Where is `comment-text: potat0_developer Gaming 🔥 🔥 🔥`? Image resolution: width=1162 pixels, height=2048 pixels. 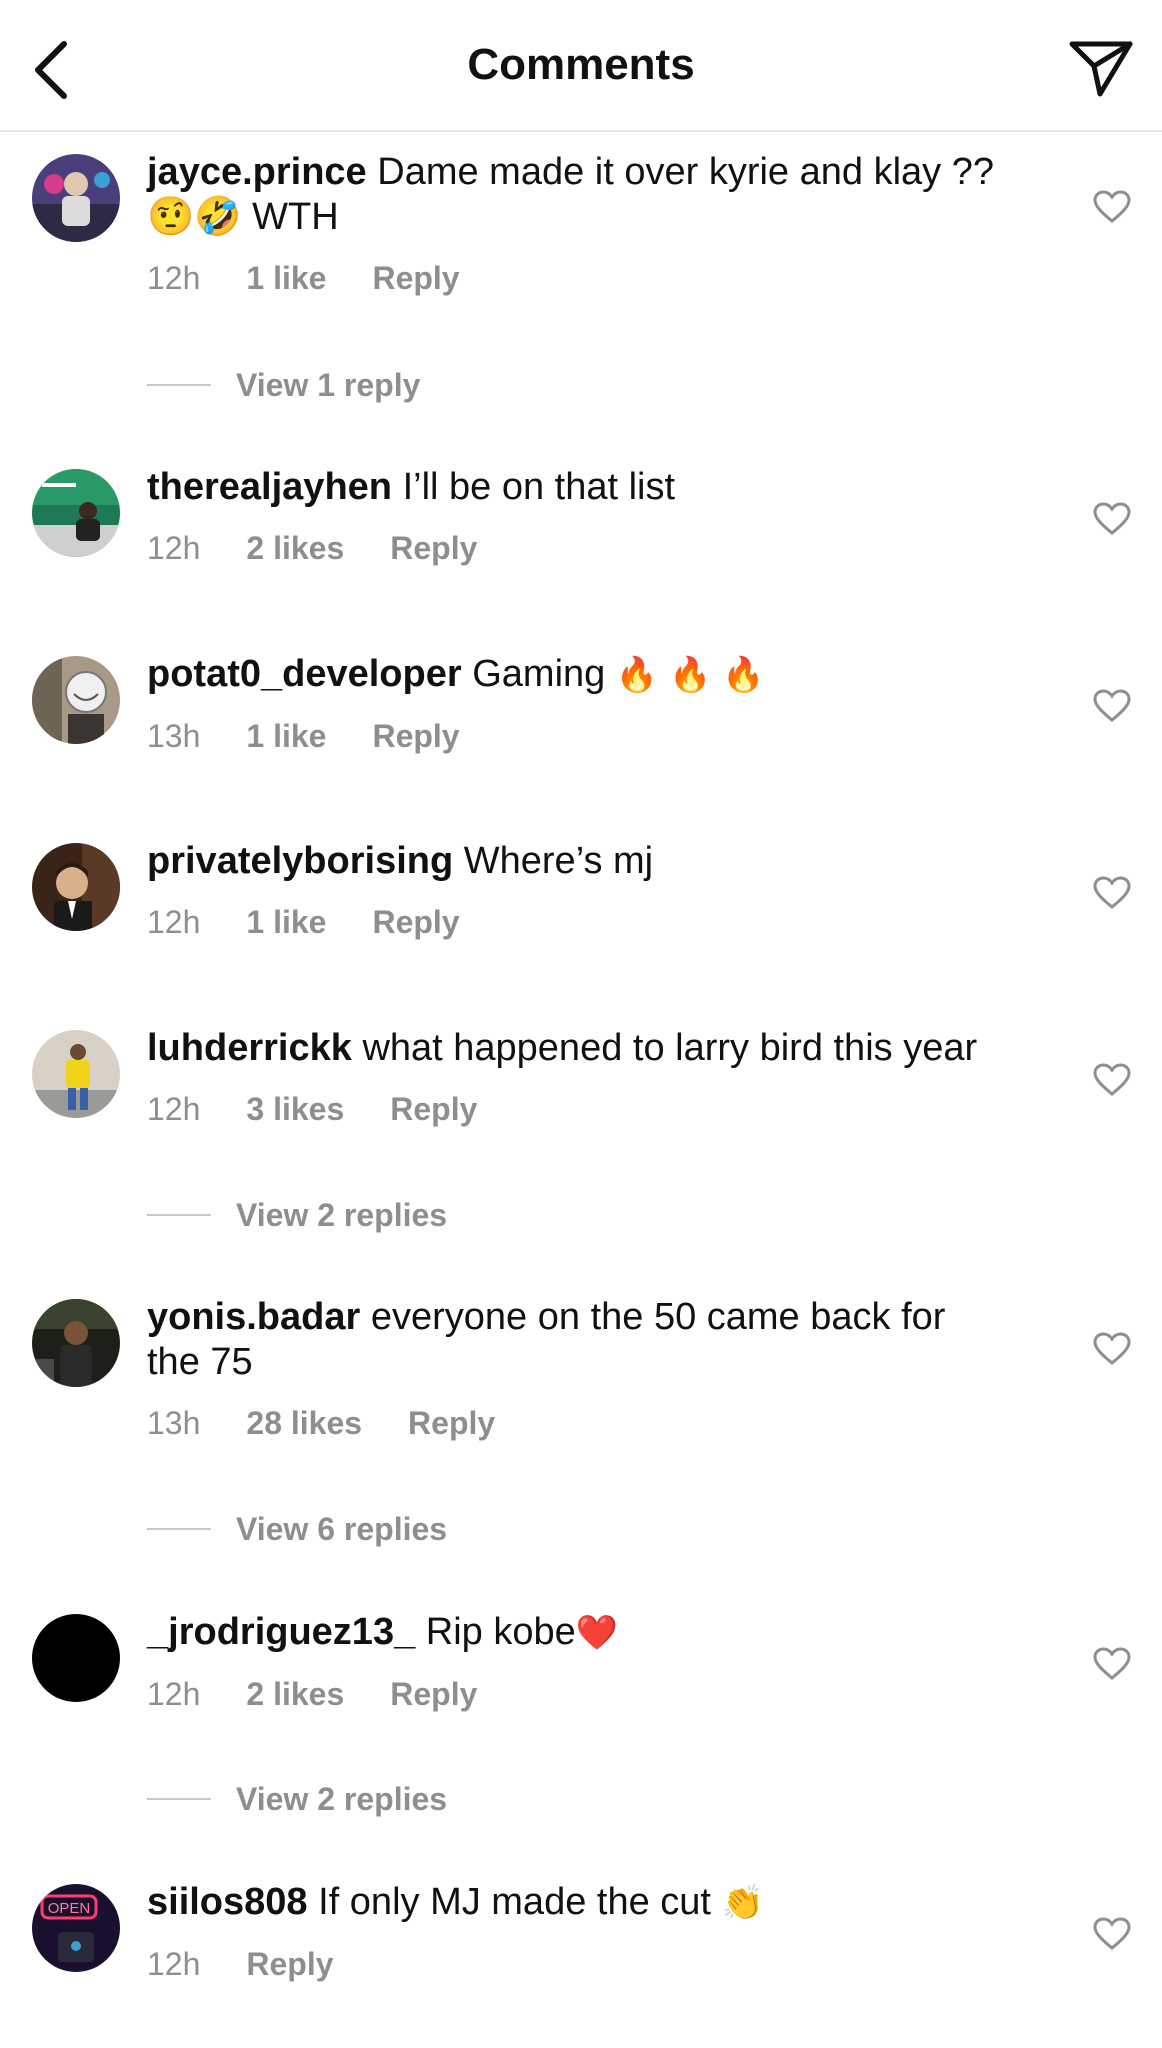 comment-text: potat0_developer Gaming 🔥 🔥 🔥 is located at coordinates (597, 675).